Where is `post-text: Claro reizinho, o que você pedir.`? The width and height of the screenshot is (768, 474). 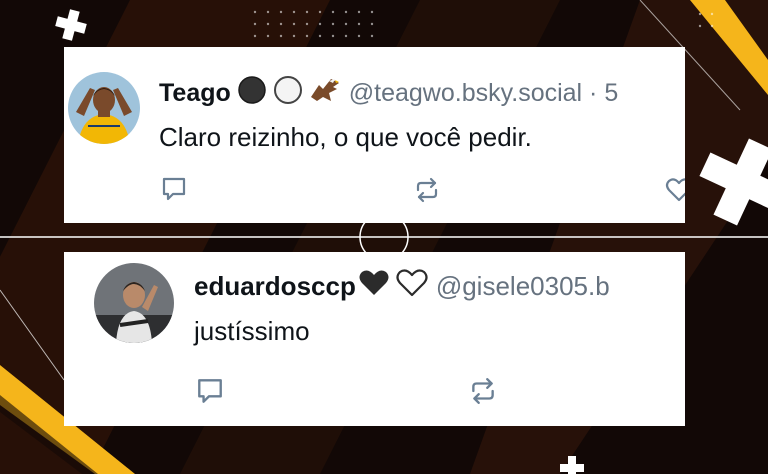
post-text: Claro reizinho, o que você pedir. is located at coordinates (345, 137).